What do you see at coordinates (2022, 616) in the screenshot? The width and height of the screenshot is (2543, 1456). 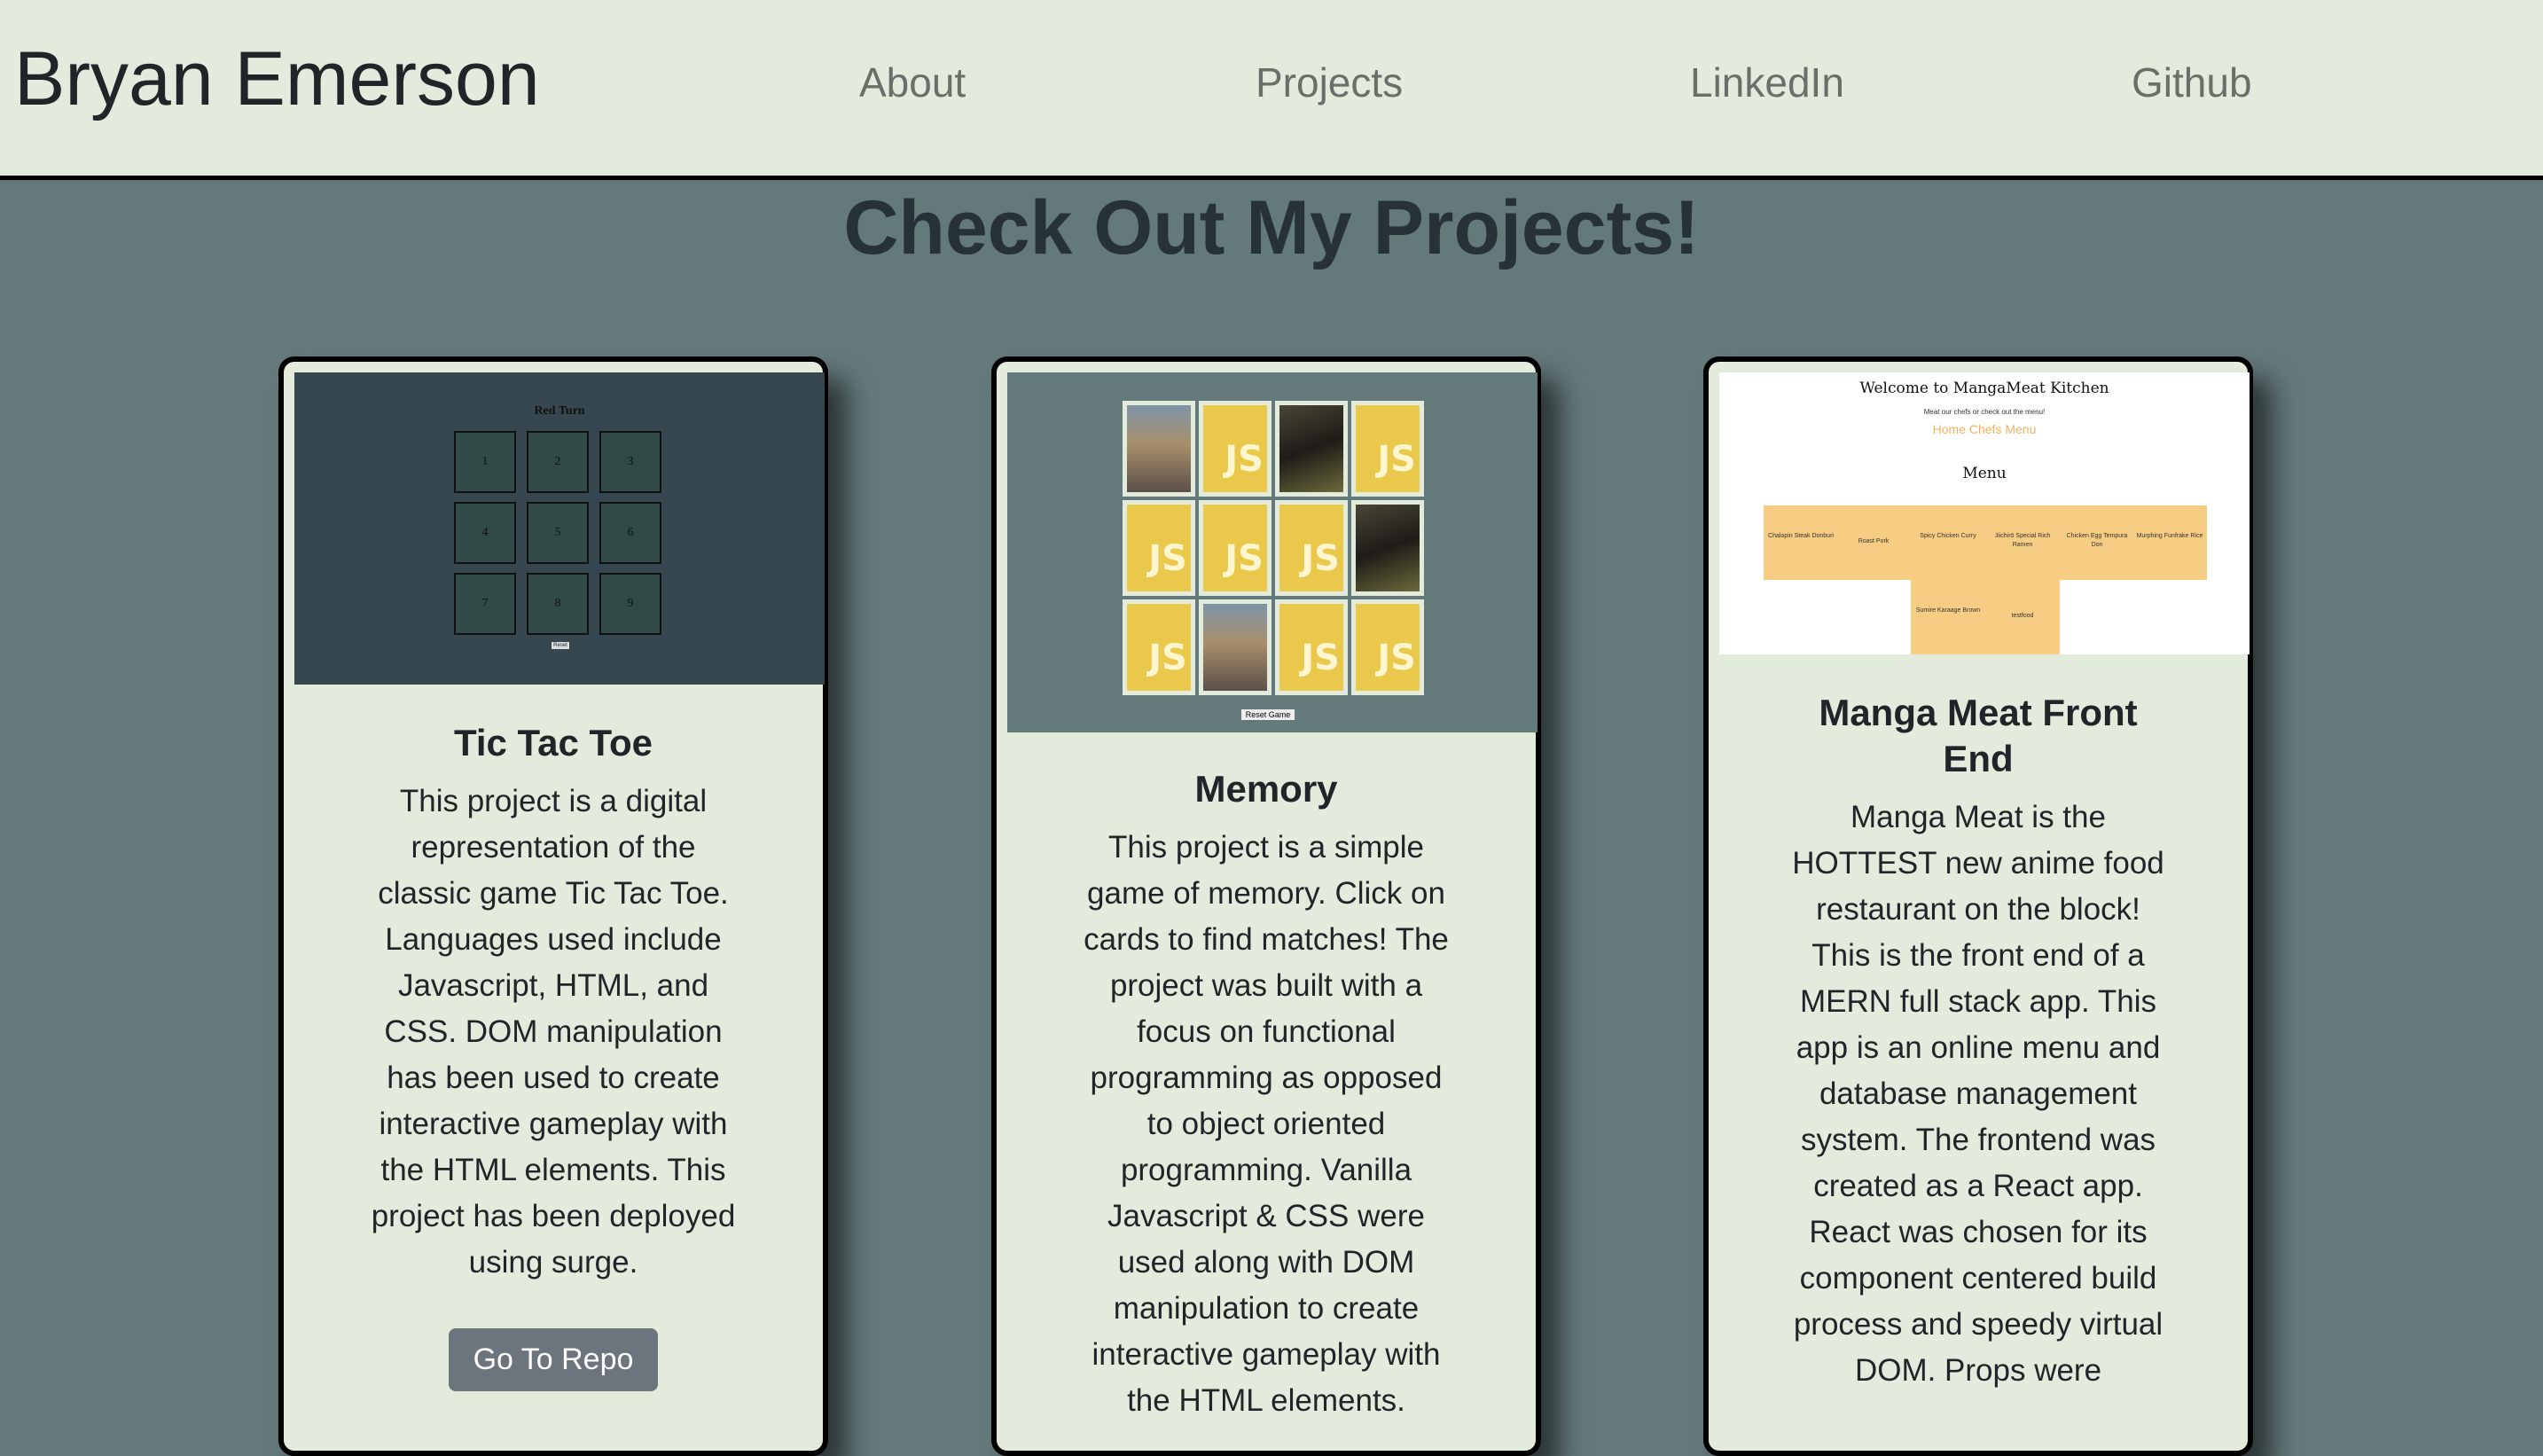 I see `menu-item: testfood` at bounding box center [2022, 616].